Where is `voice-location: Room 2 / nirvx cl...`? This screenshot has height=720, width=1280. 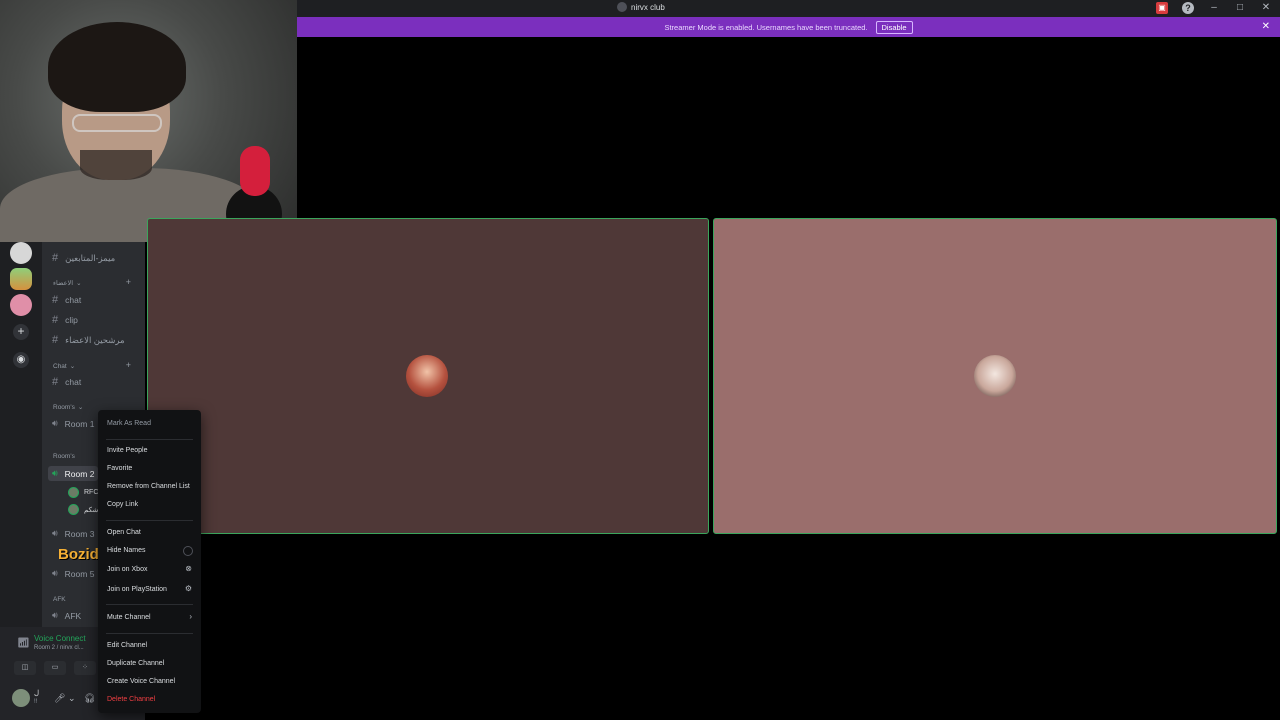
voice-location: Room 2 / nirvx cl... is located at coordinates (59, 648).